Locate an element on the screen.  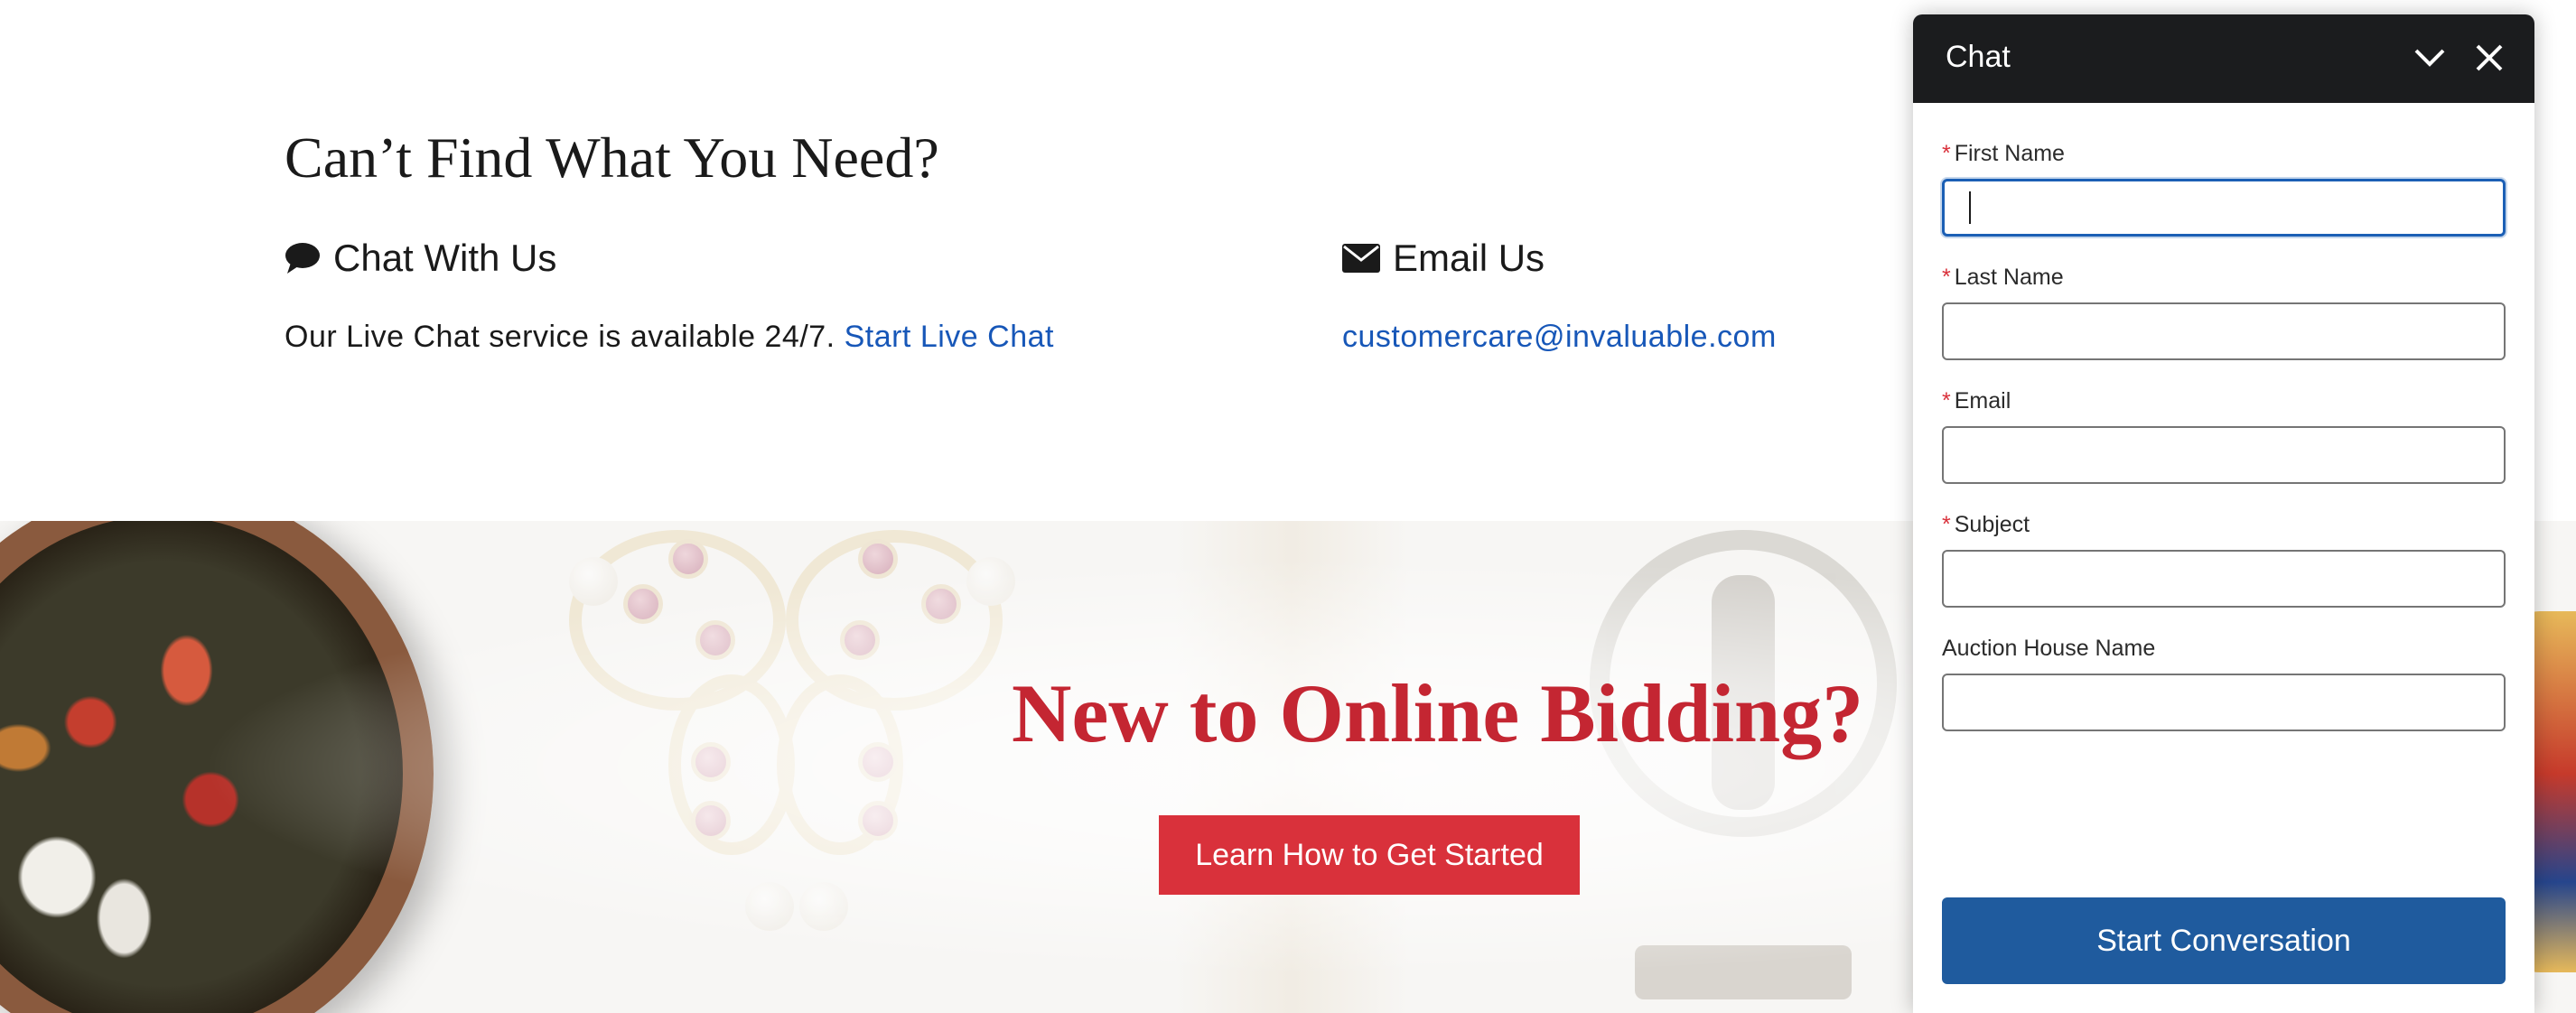
auction-house-label: Auction House Name is located at coordinates (2049, 648).